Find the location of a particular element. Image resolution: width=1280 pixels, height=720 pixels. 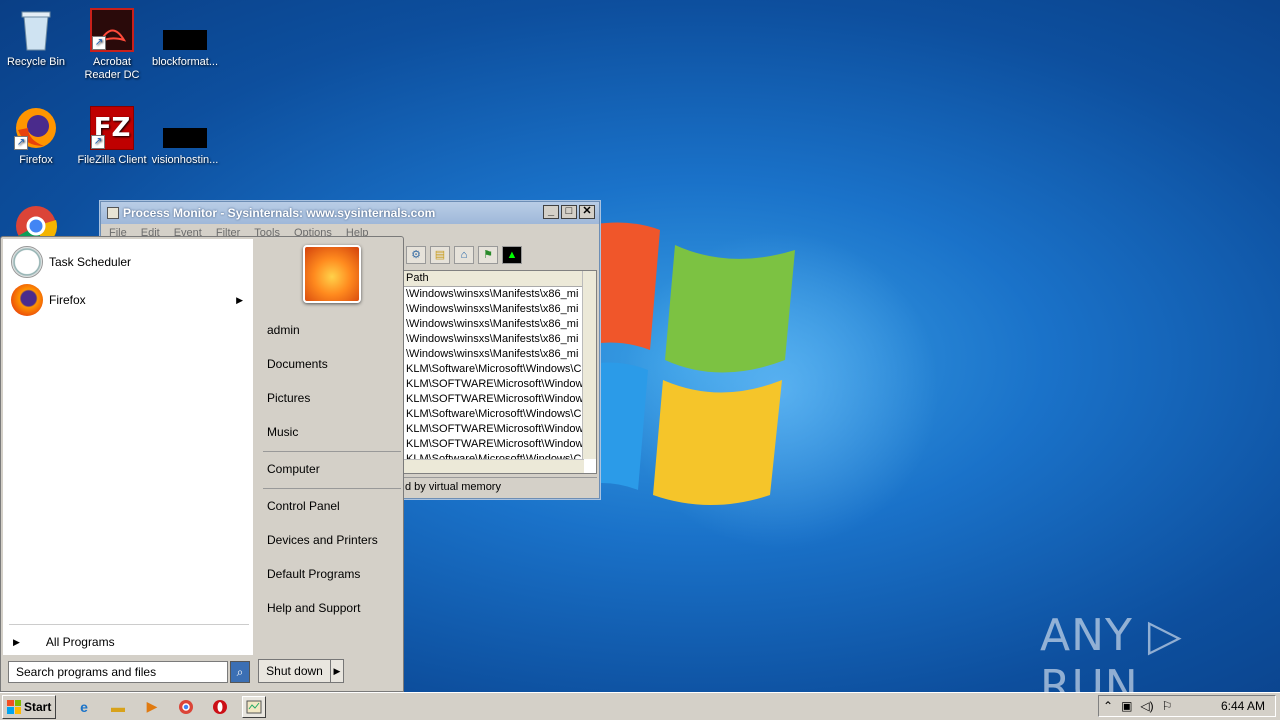

user-avatar is located at coordinates (332, 274).